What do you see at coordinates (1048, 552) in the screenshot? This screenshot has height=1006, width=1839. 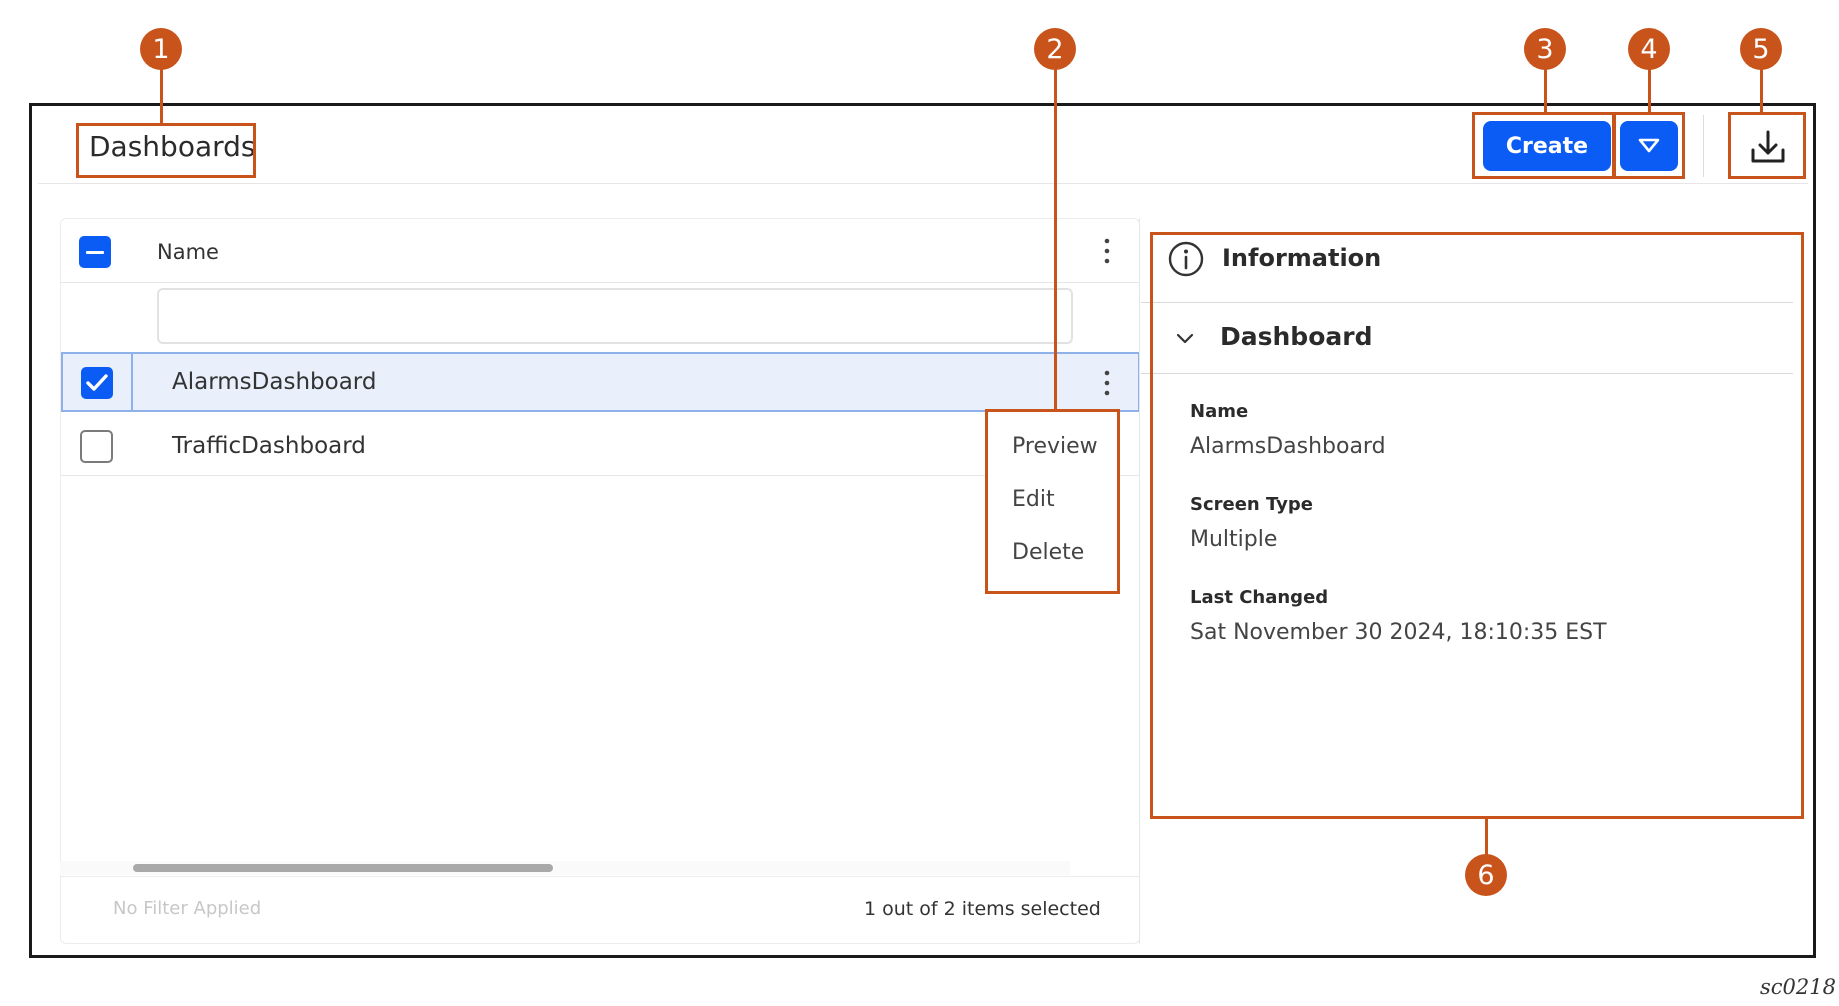 I see `menu-item-delete: Delete` at bounding box center [1048, 552].